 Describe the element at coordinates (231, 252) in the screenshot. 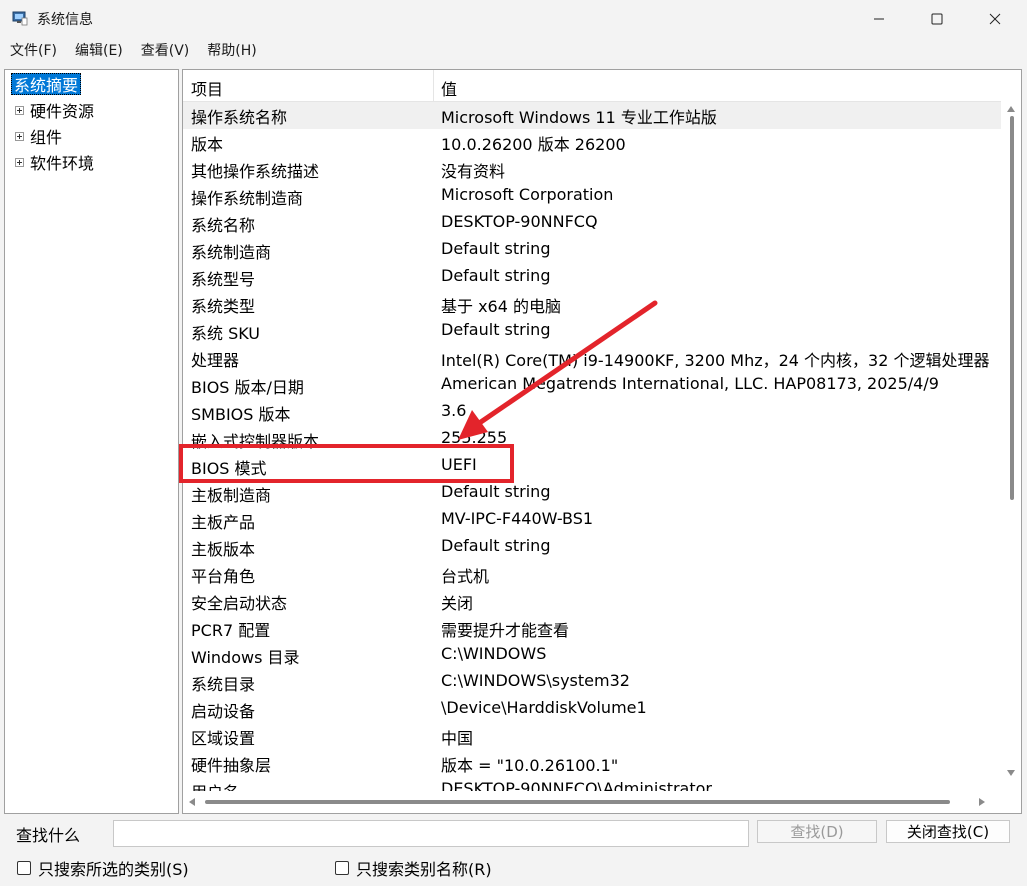

I see `row-item-name: 系统制造商` at that location.